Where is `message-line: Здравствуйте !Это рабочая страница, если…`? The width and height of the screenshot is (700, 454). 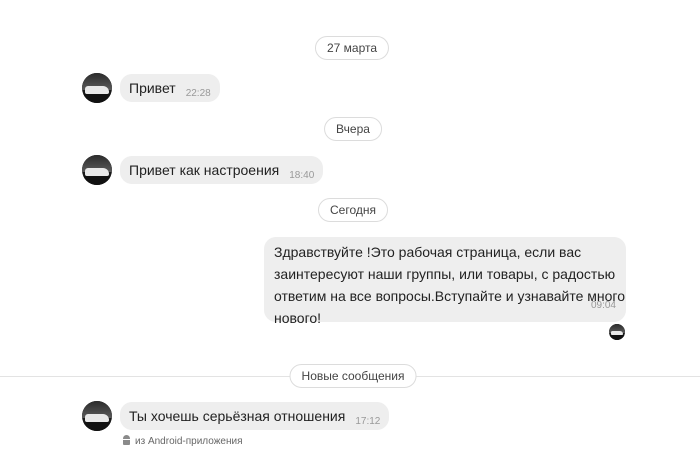
message-line: Здравствуйте !Это рабочая страница, если… is located at coordinates (428, 252).